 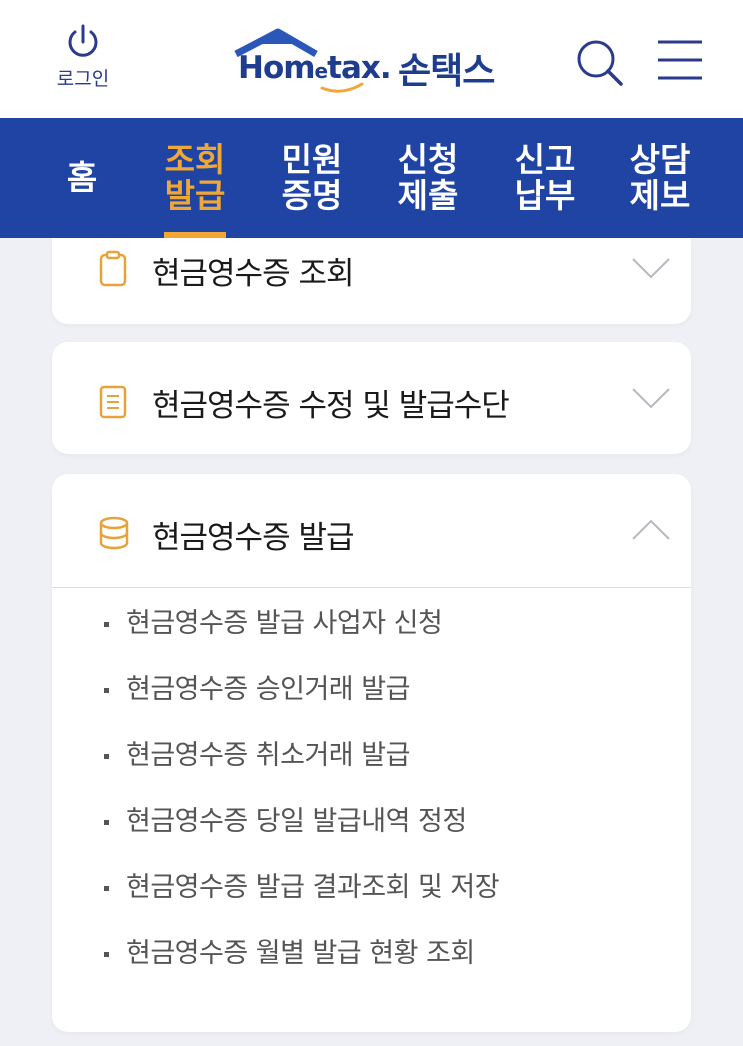 What do you see at coordinates (83, 79) in the screenshot?
I see `login-label: 로그인` at bounding box center [83, 79].